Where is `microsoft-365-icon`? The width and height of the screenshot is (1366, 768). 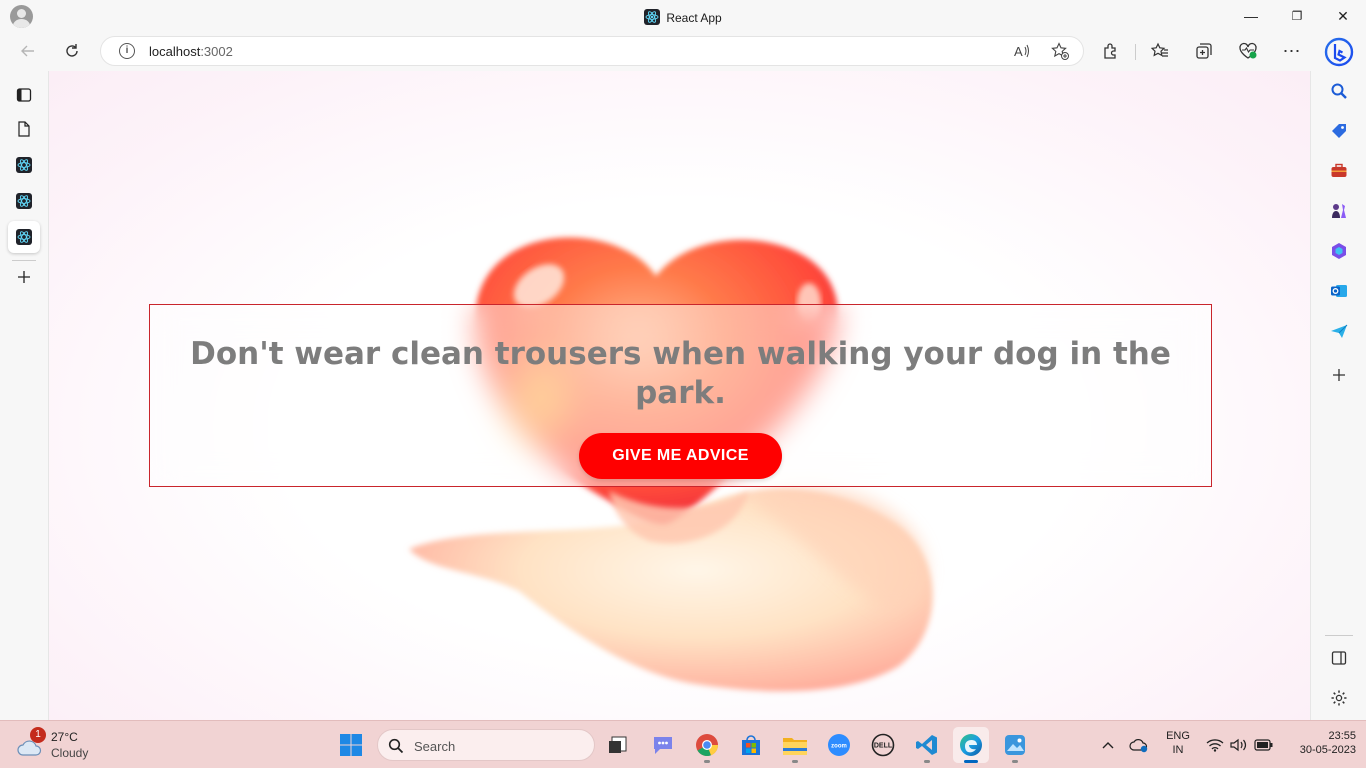
microsoft-365-icon is located at coordinates (1339, 251).